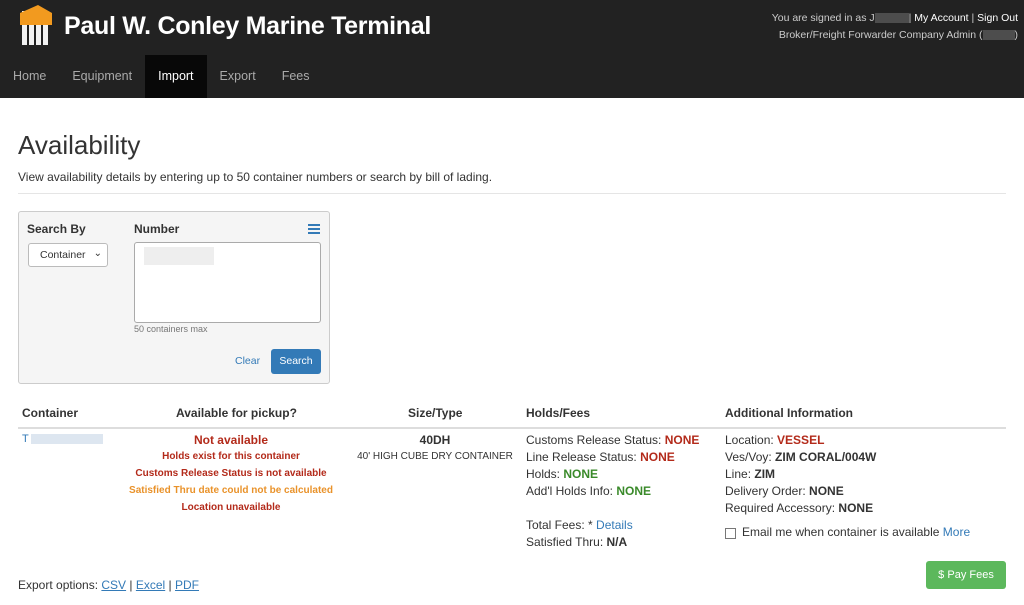 This screenshot has height=605, width=1024. I want to click on search-by-select: Container ⌄, so click(68, 255).